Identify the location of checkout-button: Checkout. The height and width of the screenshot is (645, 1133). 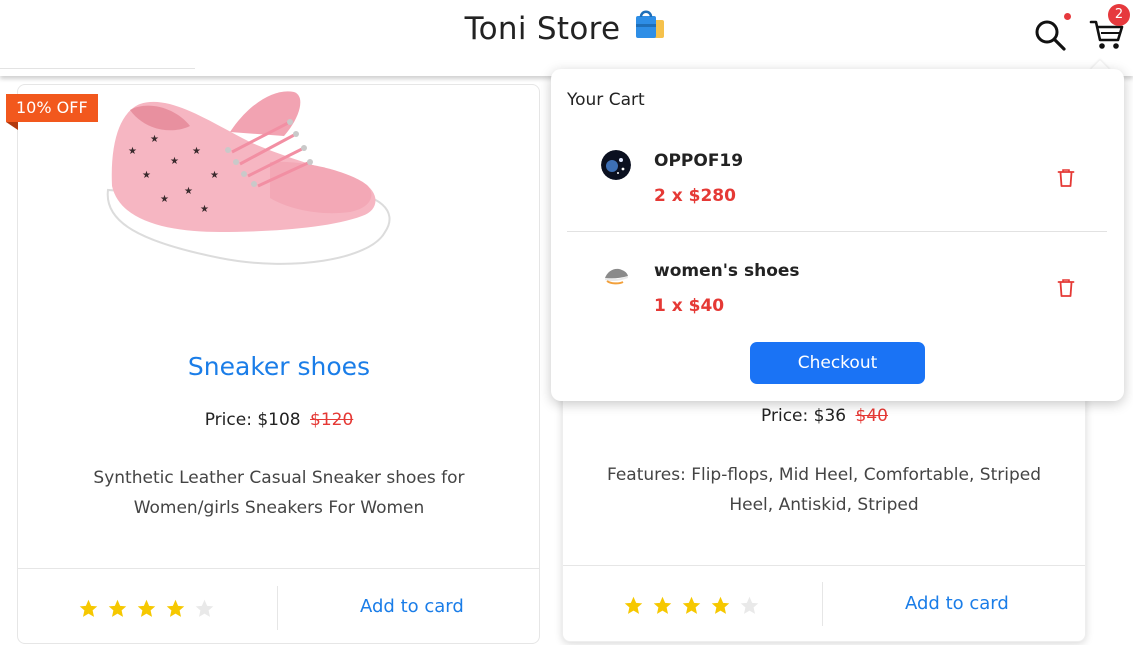
(837, 363).